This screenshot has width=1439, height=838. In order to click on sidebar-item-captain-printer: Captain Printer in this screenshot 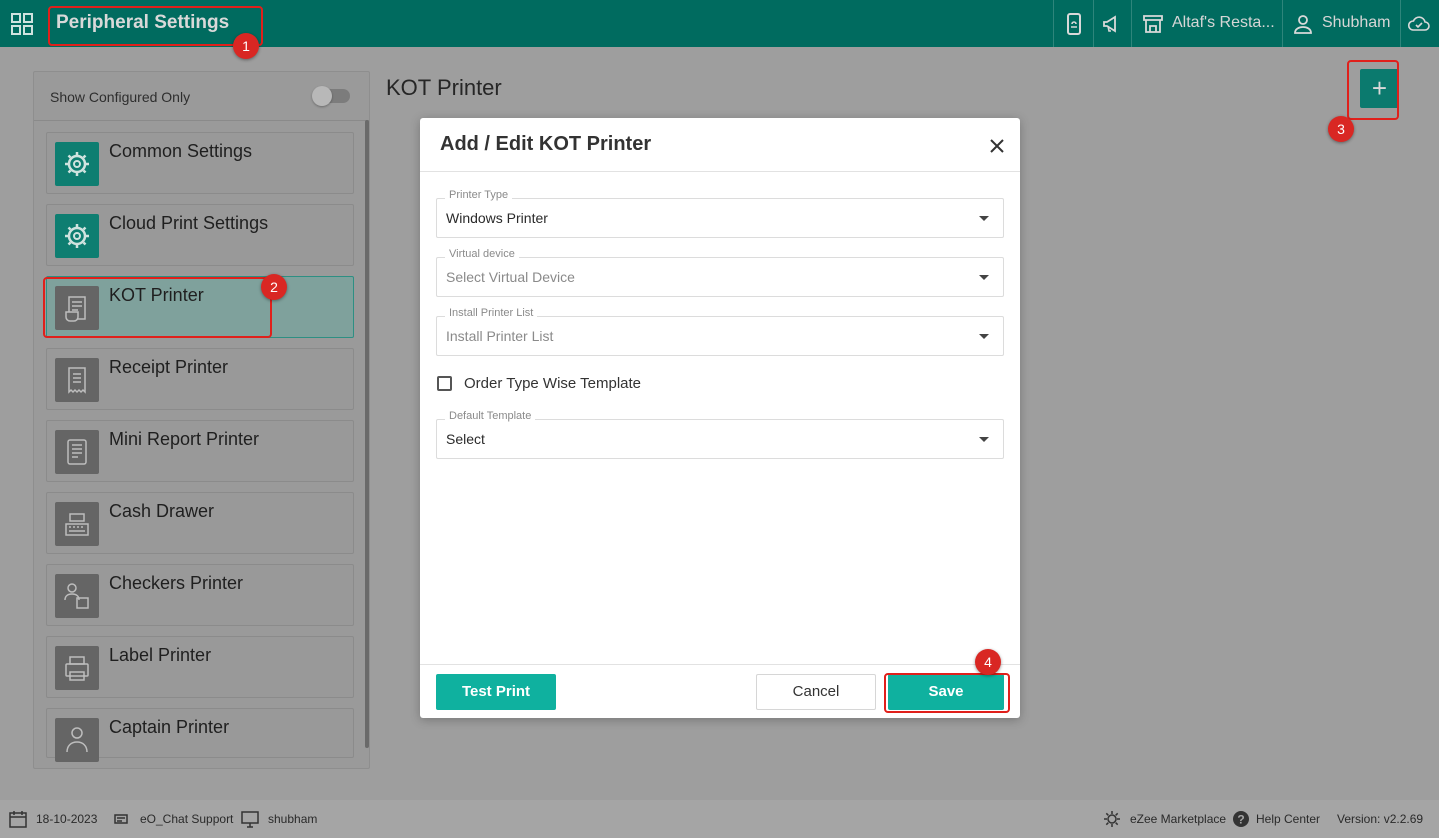, I will do `click(200, 735)`.